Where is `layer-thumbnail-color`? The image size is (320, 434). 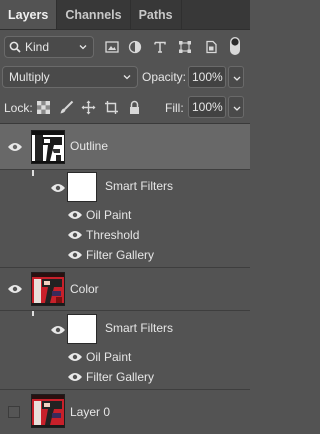 layer-thumbnail-color is located at coordinates (48, 289).